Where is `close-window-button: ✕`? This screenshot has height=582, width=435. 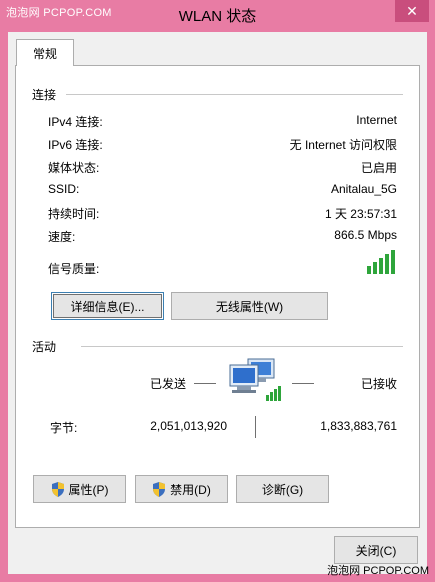 close-window-button: ✕ is located at coordinates (412, 11).